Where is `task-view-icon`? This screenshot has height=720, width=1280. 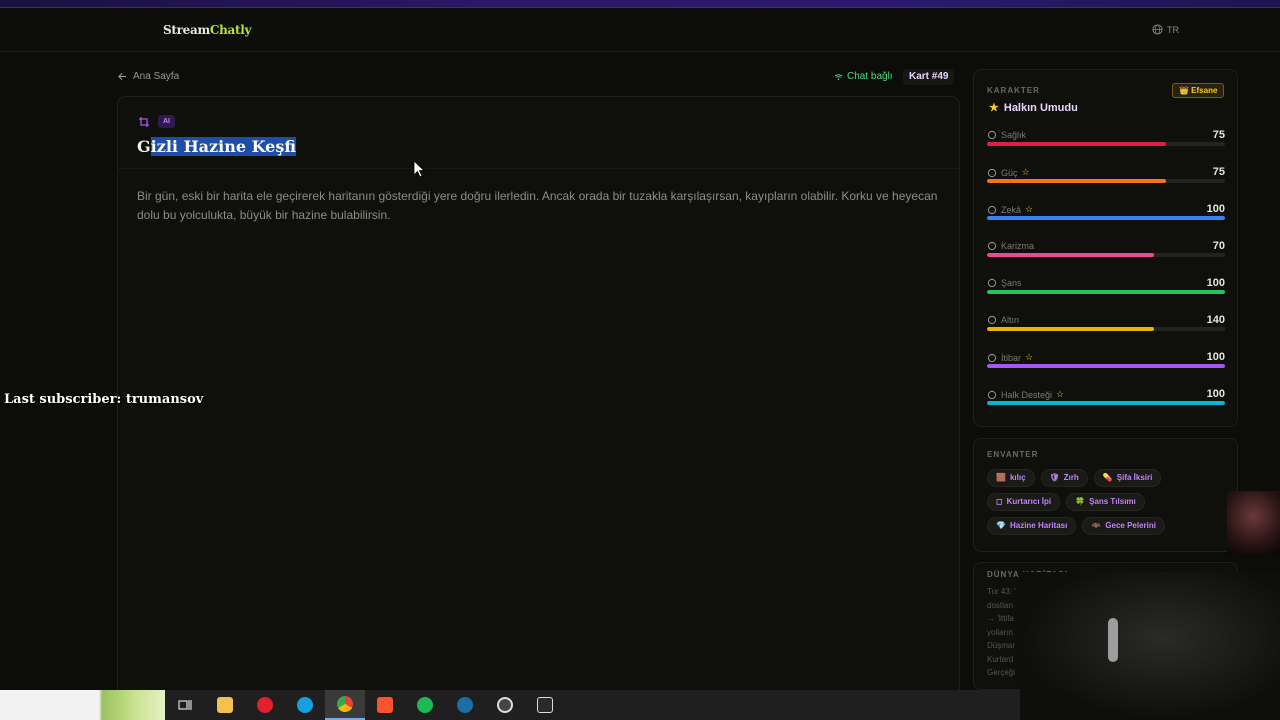 task-view-icon is located at coordinates (185, 705).